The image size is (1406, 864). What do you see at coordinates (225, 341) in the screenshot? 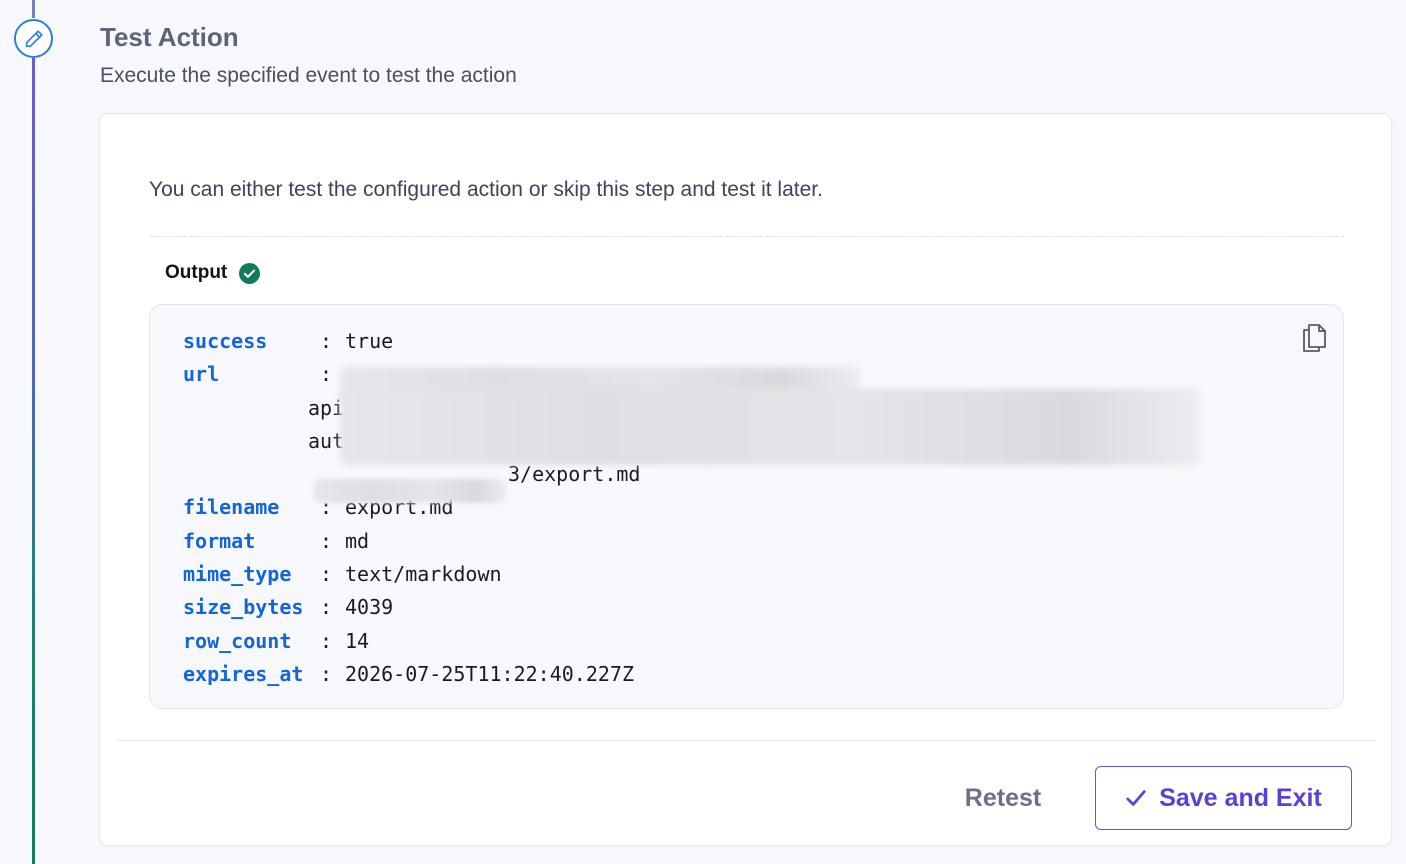
I see `output-key: success` at bounding box center [225, 341].